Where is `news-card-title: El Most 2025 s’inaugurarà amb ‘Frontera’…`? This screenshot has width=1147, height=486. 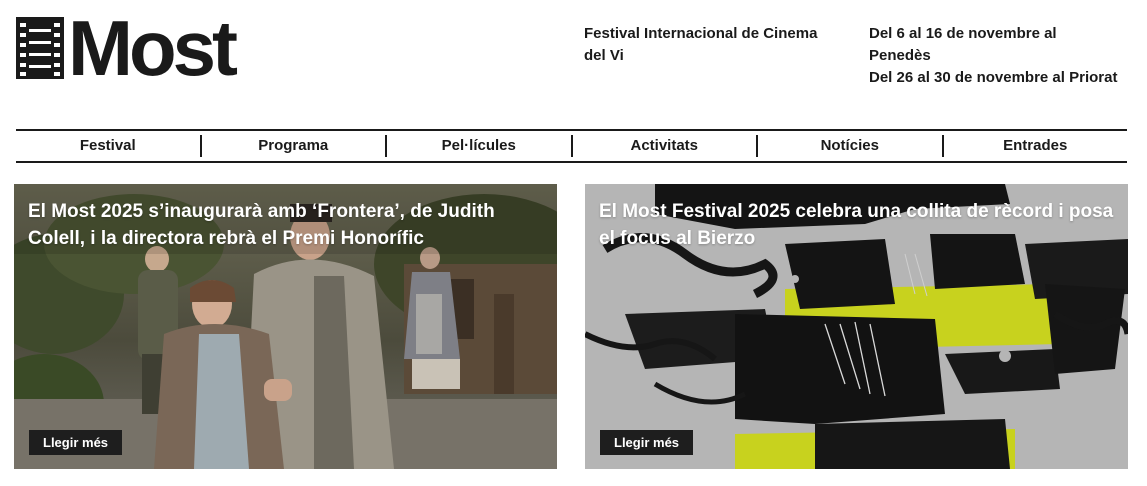 news-card-title: El Most 2025 s’inaugurarà amb ‘Frontera’… is located at coordinates (285, 225).